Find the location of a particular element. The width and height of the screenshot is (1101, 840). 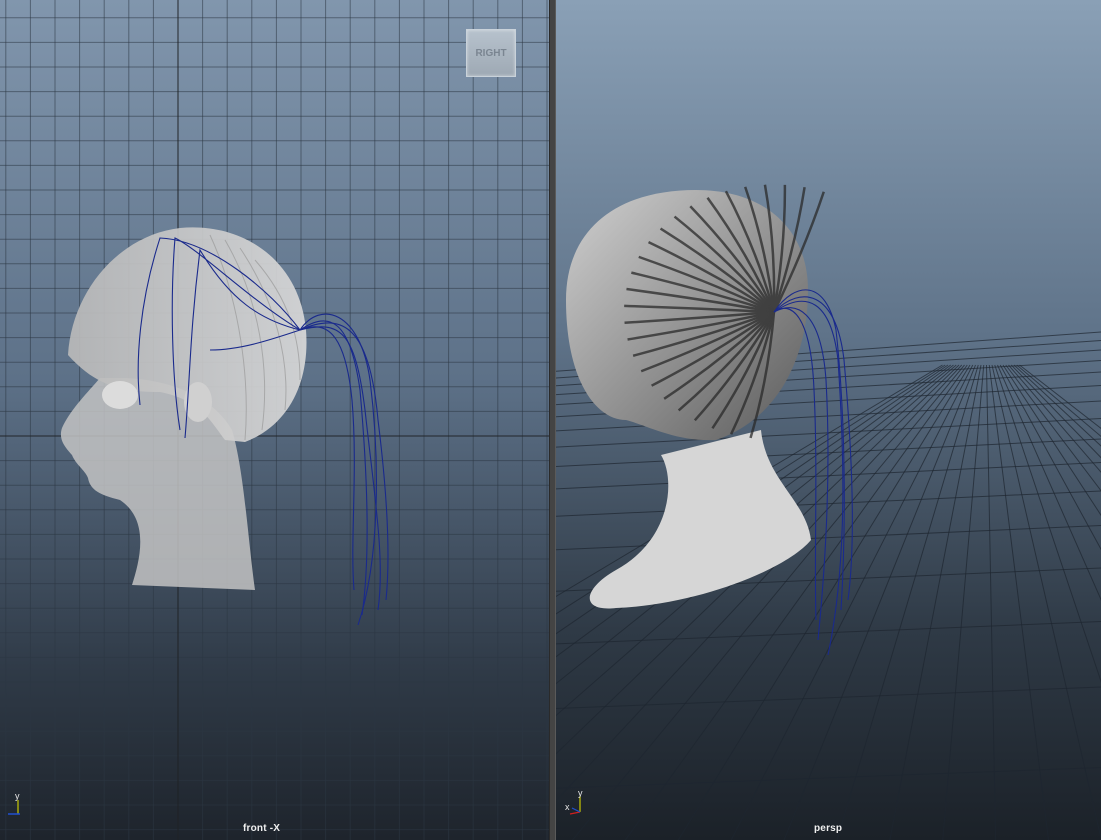

axis-gizmo-icon: y is located at coordinates (14, 803).